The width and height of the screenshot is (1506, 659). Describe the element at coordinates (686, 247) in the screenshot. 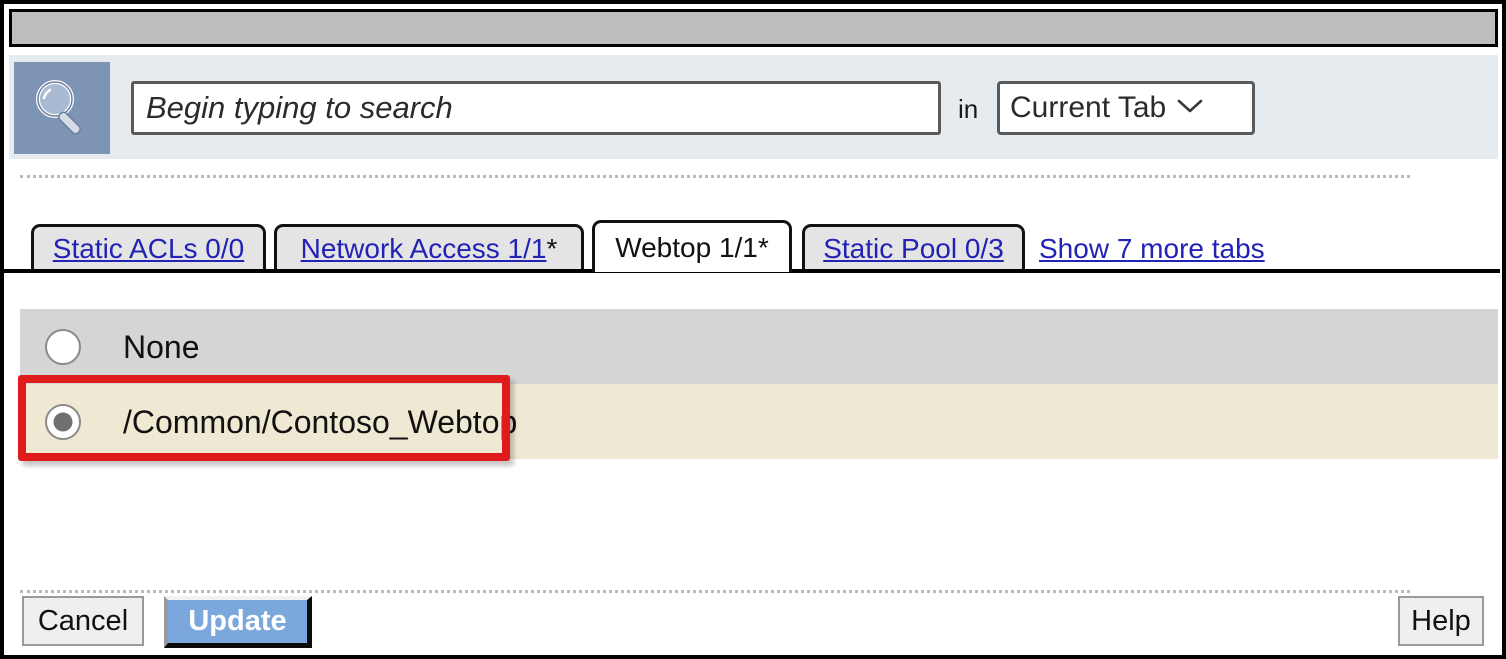

I see `tab-label: Webtop 1/1` at that location.